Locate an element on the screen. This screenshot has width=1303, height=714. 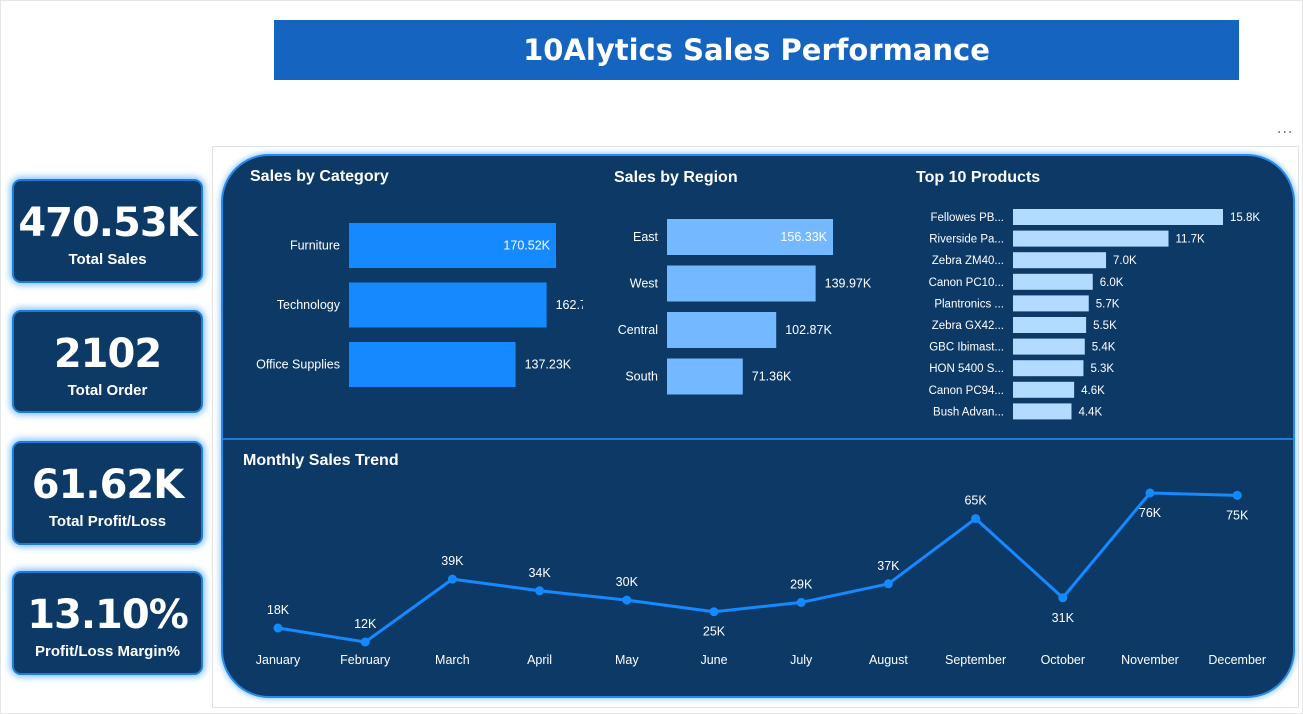
trend-value-label: 65K is located at coordinates (975, 501).